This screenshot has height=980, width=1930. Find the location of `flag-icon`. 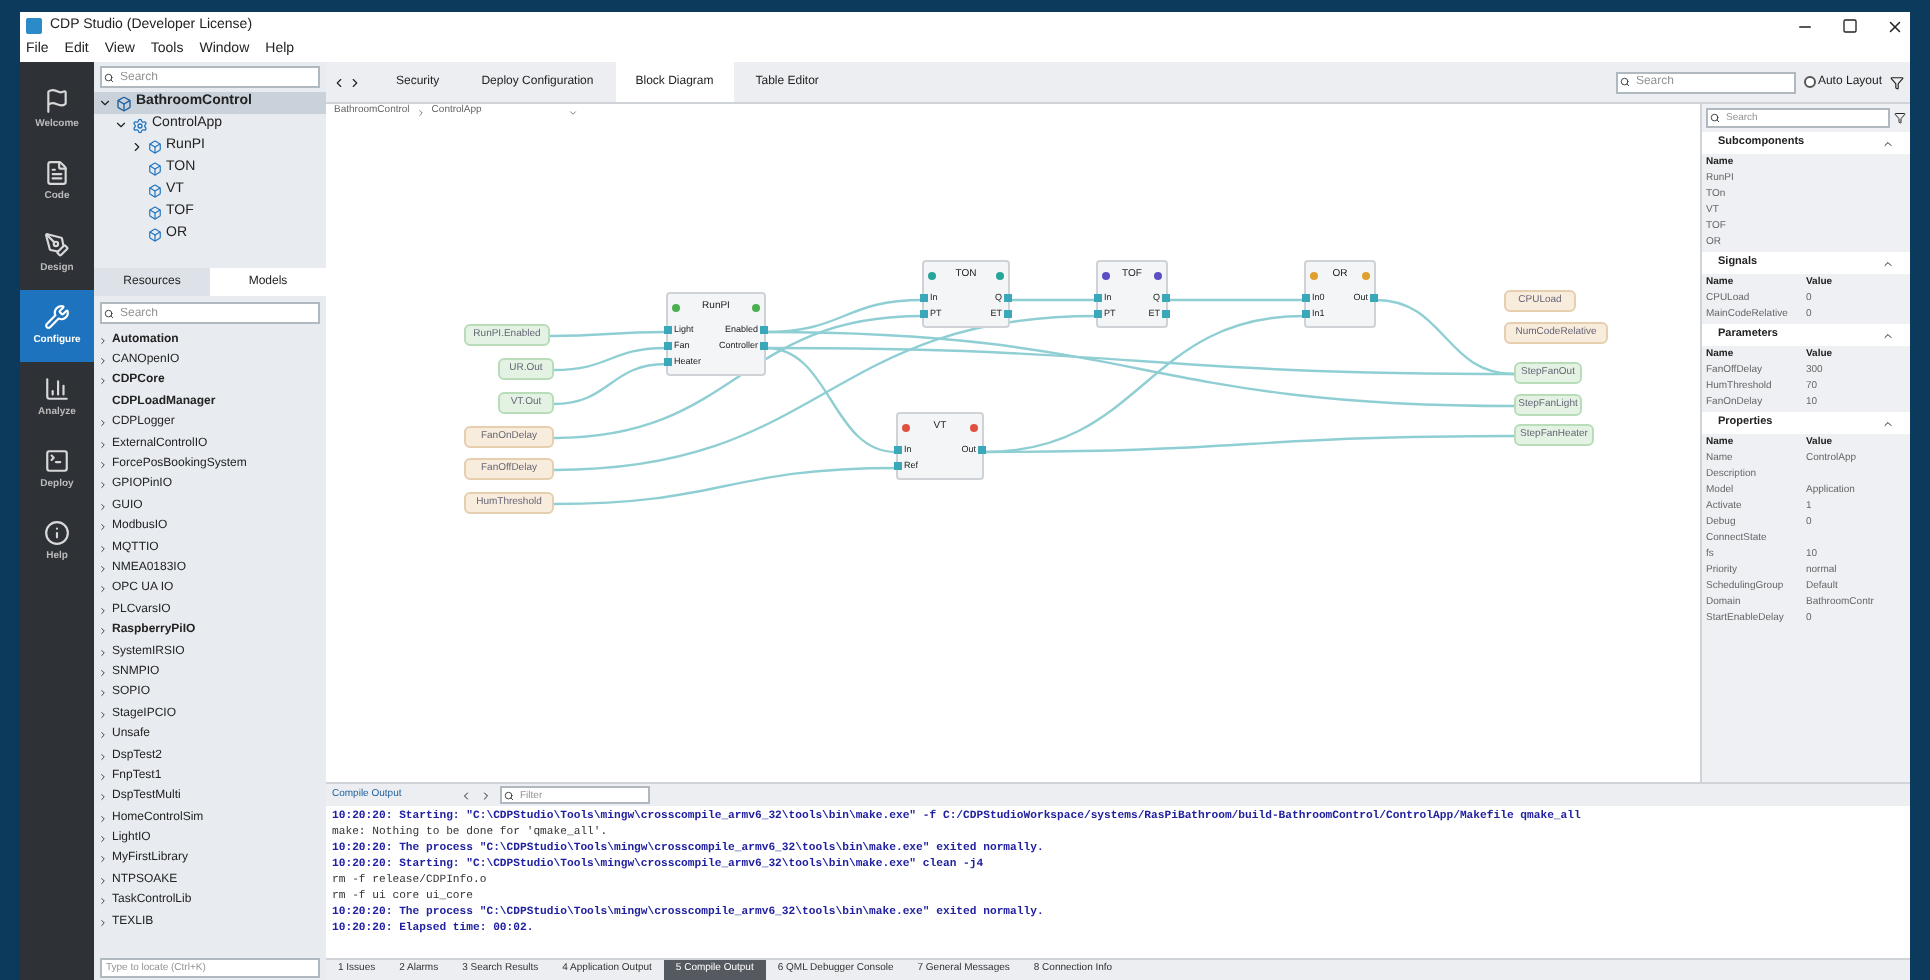

flag-icon is located at coordinates (57, 100).